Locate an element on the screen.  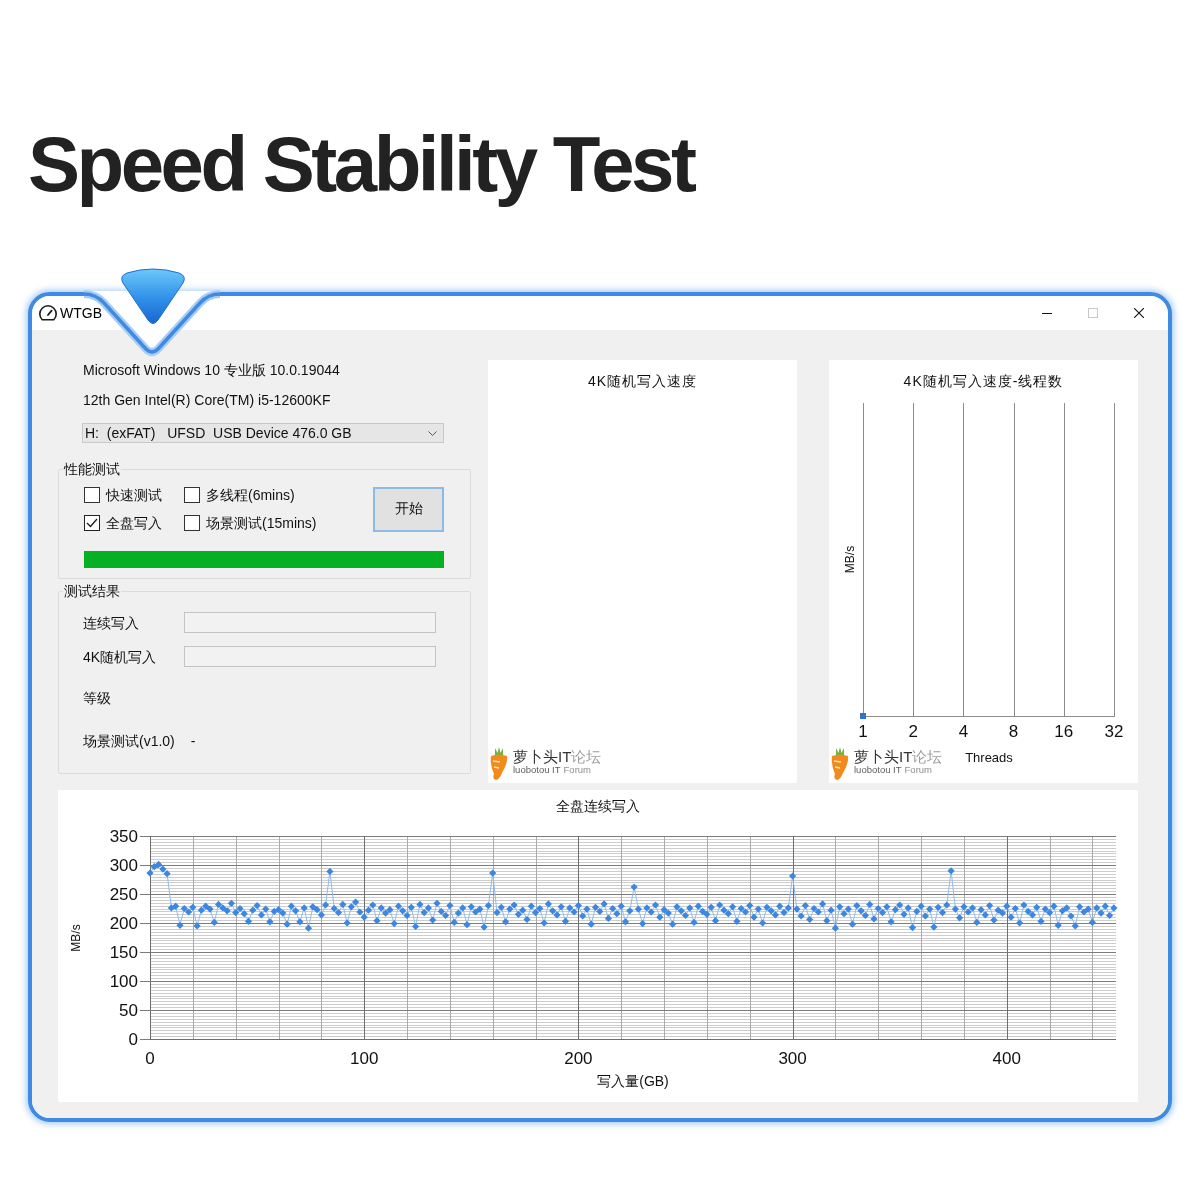
field-label: 4K随机写入 is located at coordinates (120, 656).